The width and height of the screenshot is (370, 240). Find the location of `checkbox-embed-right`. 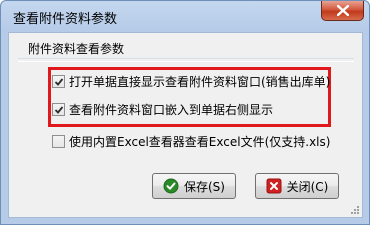

checkbox-embed-right is located at coordinates (58, 109).